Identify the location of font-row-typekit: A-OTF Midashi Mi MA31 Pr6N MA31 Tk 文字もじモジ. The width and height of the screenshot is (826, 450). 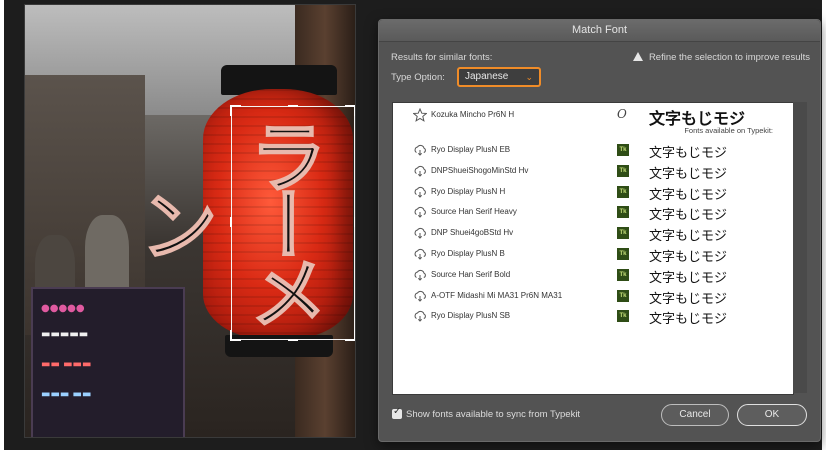
(593, 297).